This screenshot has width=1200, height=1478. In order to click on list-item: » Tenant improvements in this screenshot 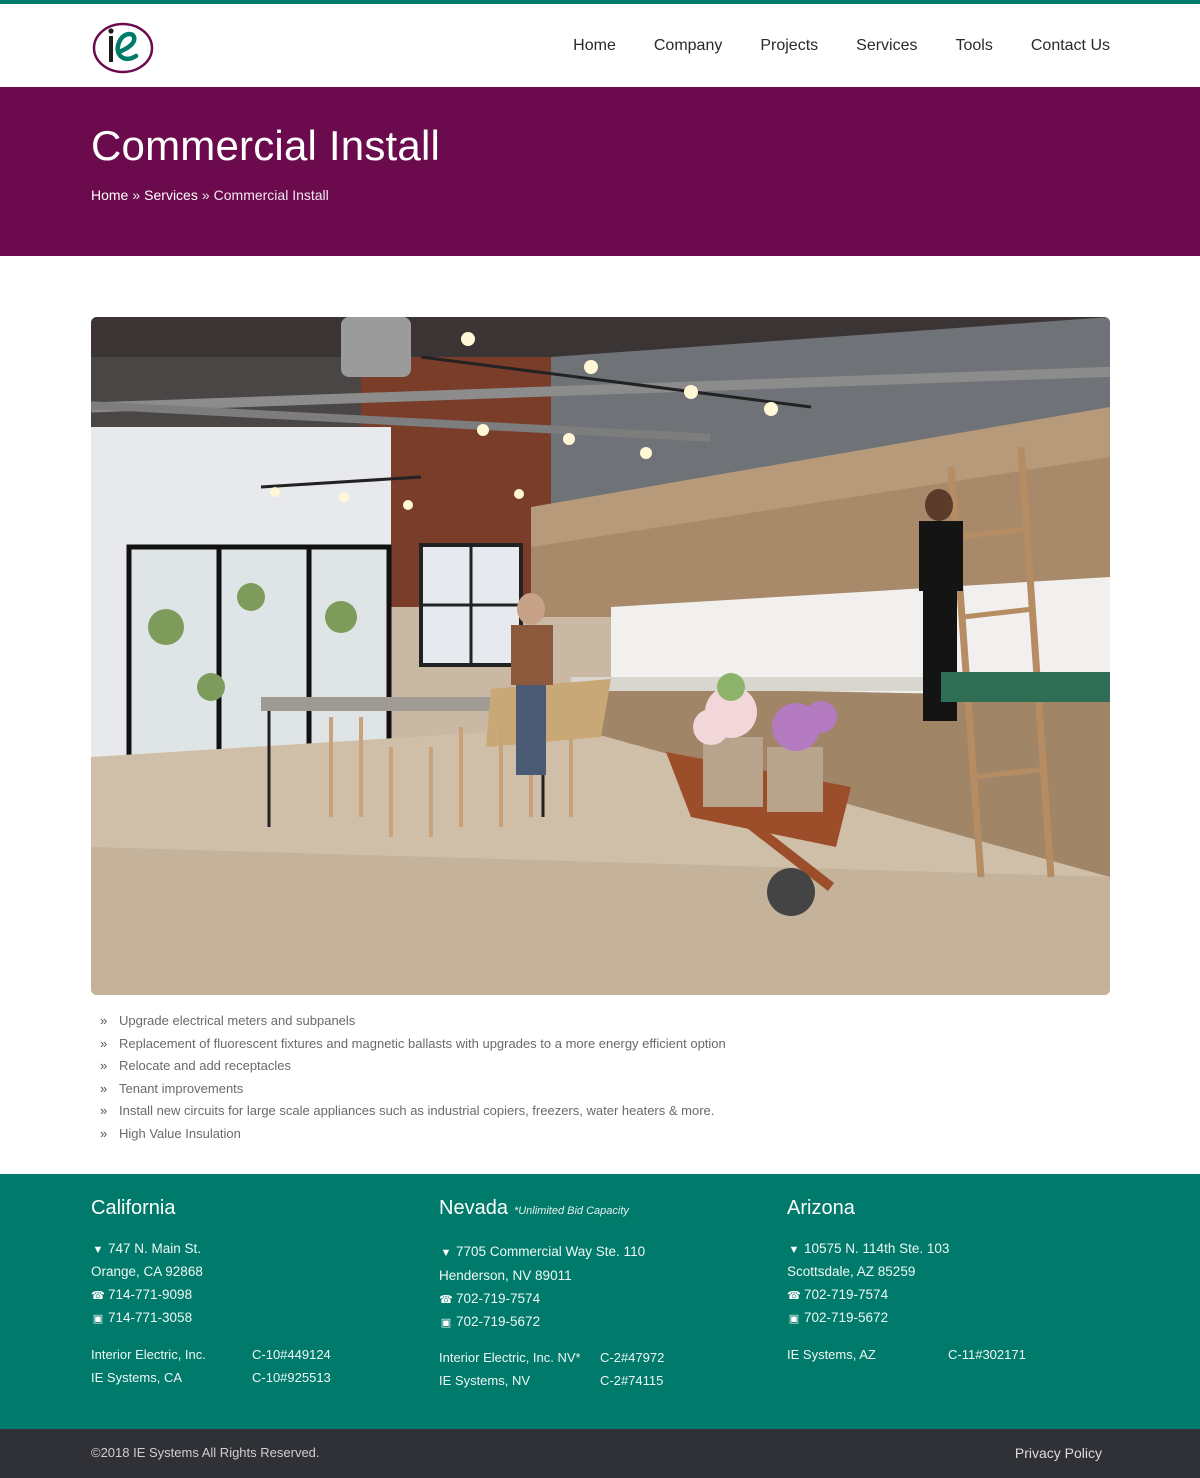, I will do `click(413, 1089)`.